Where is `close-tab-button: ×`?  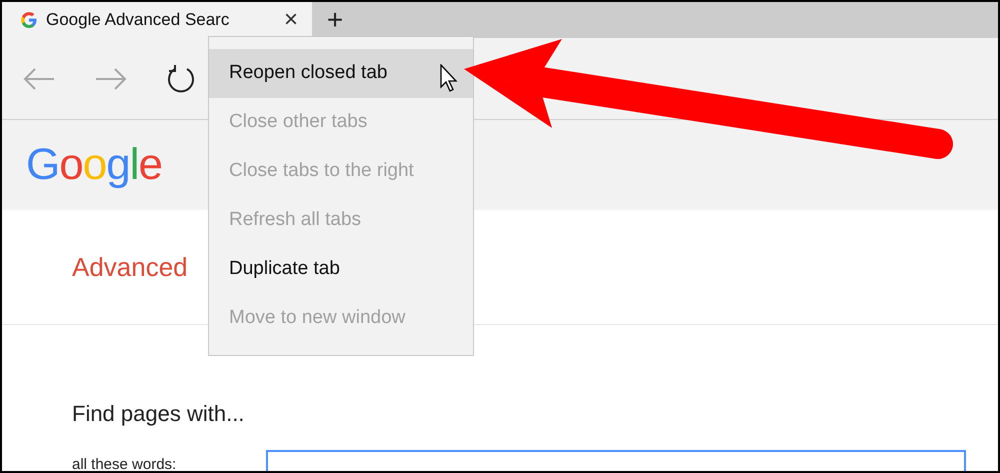 close-tab-button: × is located at coordinates (291, 20).